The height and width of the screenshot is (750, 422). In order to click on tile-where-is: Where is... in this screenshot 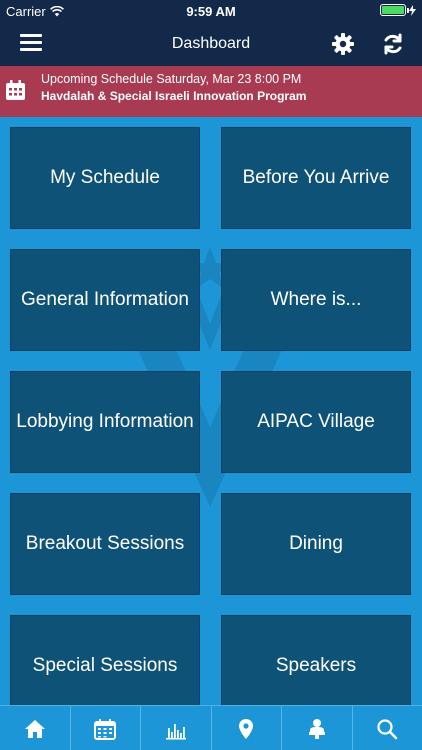, I will do `click(316, 300)`.